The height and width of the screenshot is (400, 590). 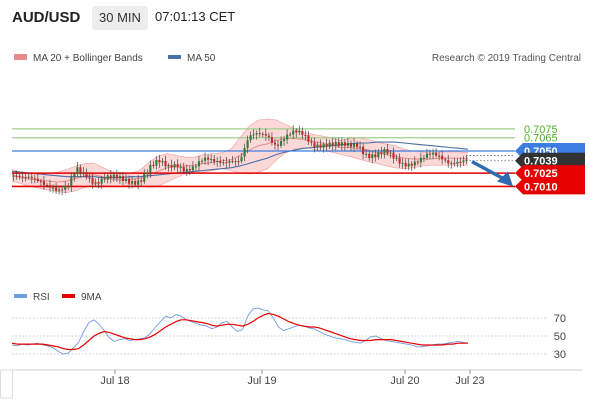 What do you see at coordinates (404, 381) in the screenshot?
I see `x-axis-tick-label: Jul 20` at bounding box center [404, 381].